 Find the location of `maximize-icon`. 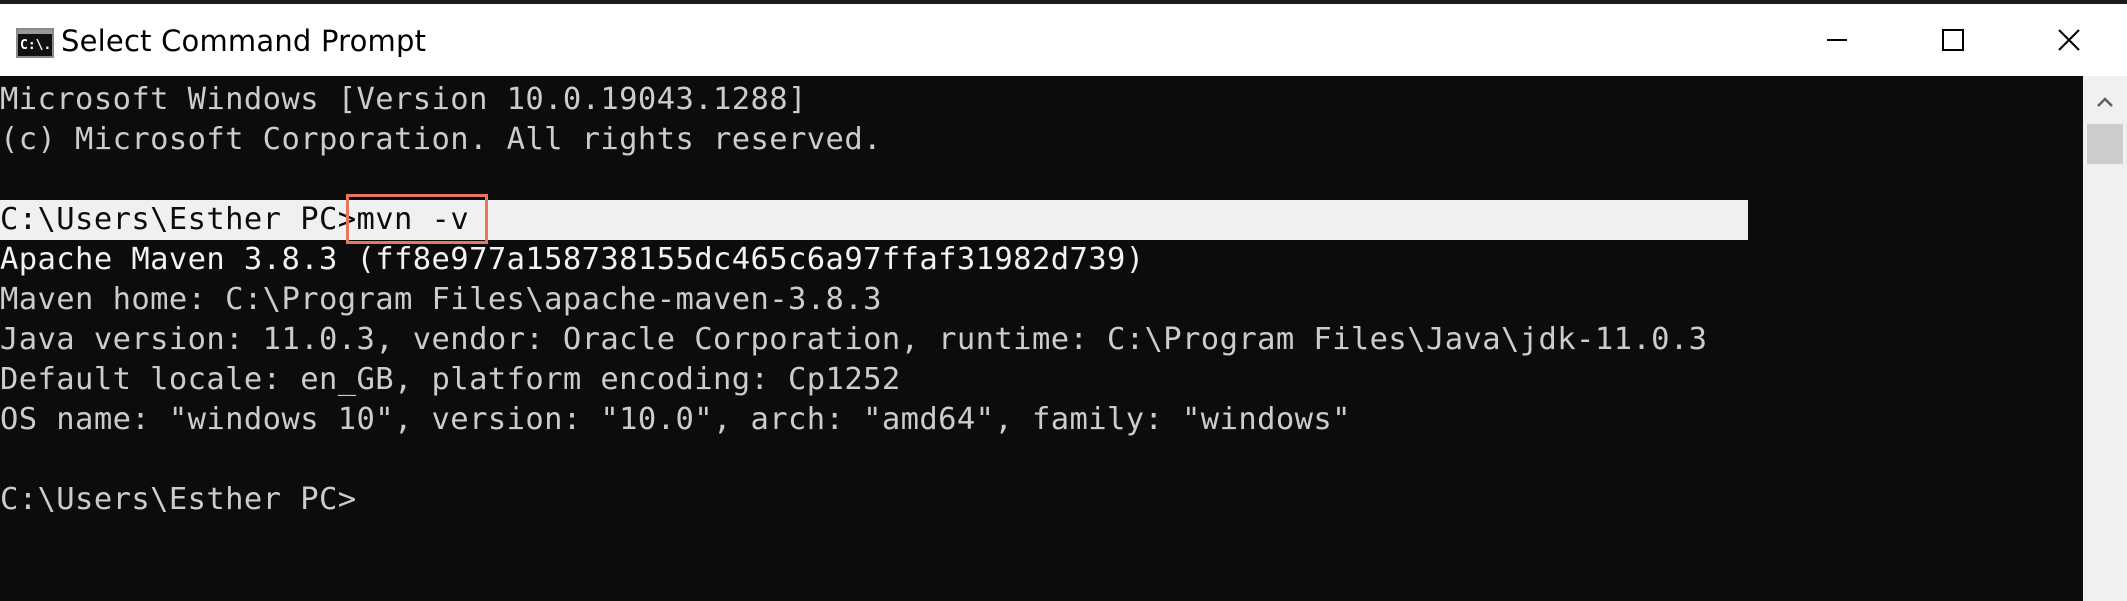

maximize-icon is located at coordinates (1953, 40).